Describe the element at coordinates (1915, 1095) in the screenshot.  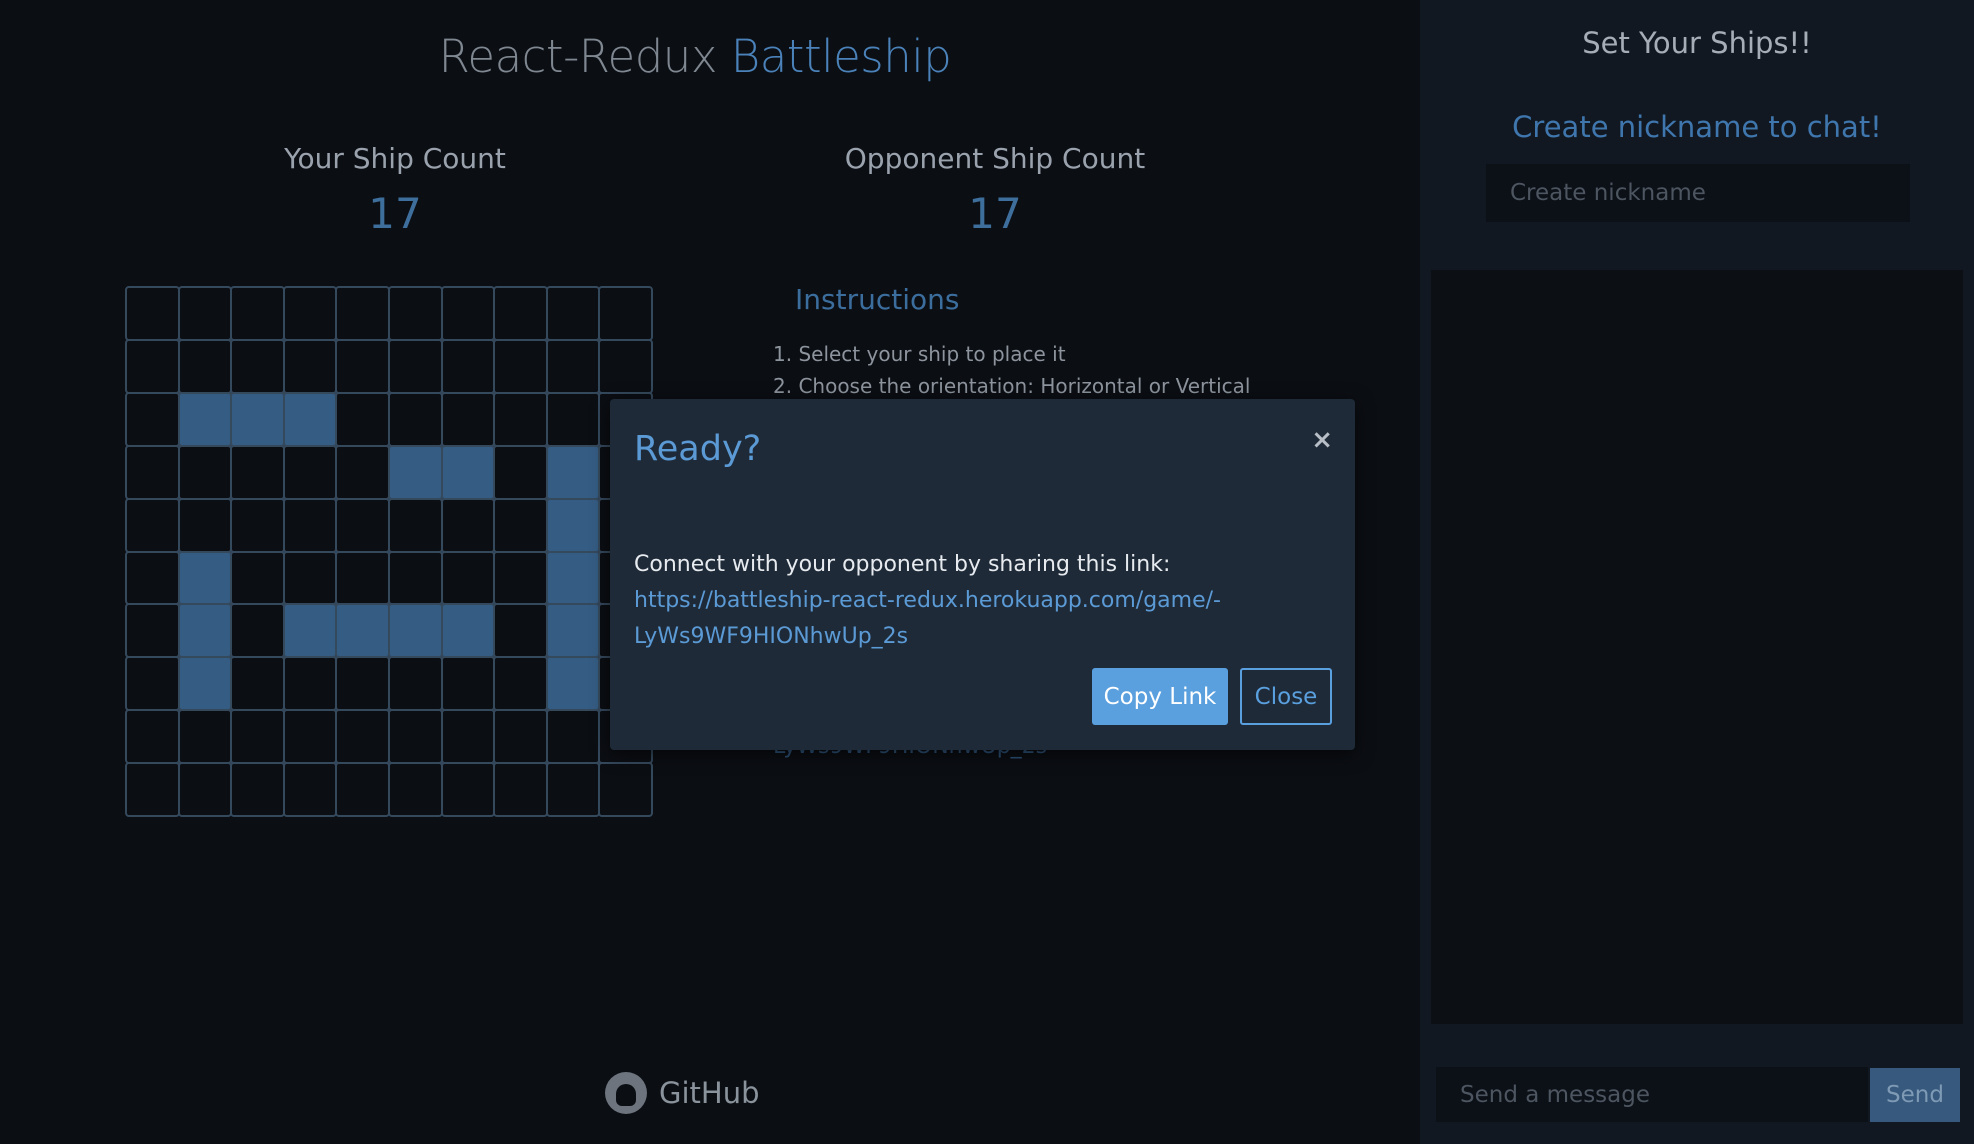
I see `send-button: Send` at that location.